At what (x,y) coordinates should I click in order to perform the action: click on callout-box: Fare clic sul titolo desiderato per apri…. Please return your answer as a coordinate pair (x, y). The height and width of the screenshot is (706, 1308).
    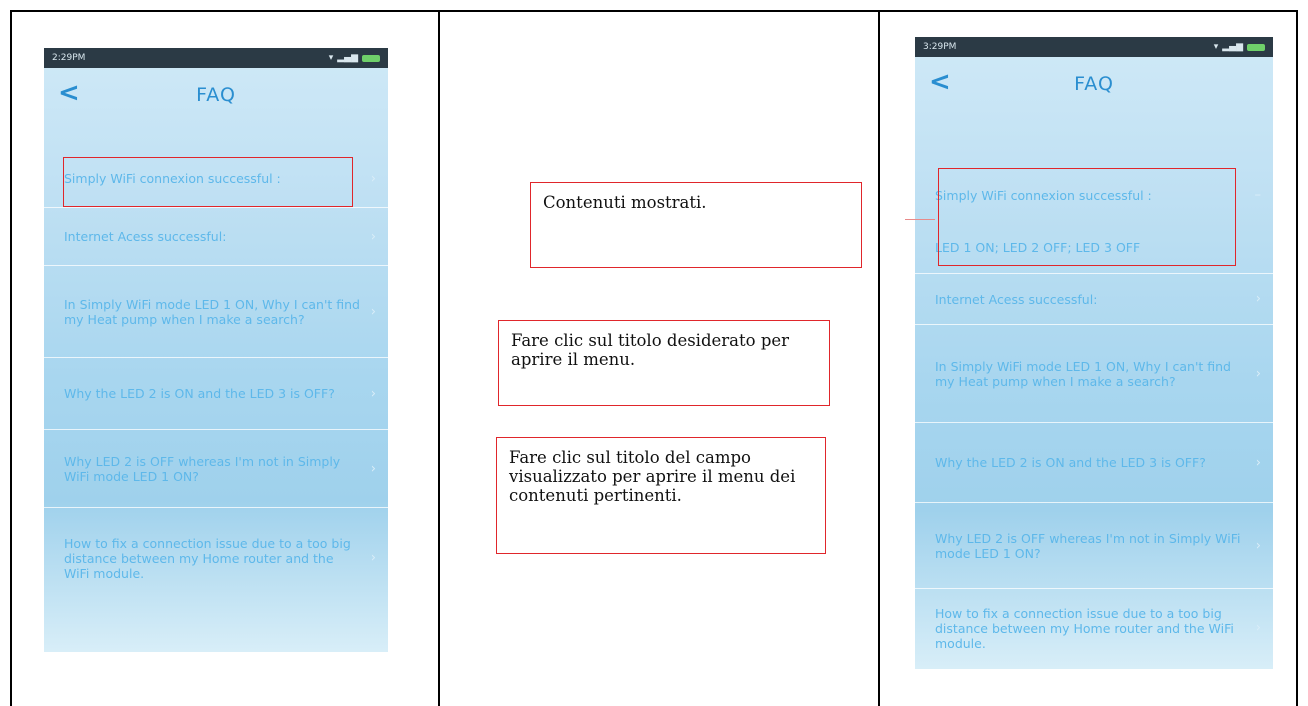
    Looking at the image, I should click on (664, 363).